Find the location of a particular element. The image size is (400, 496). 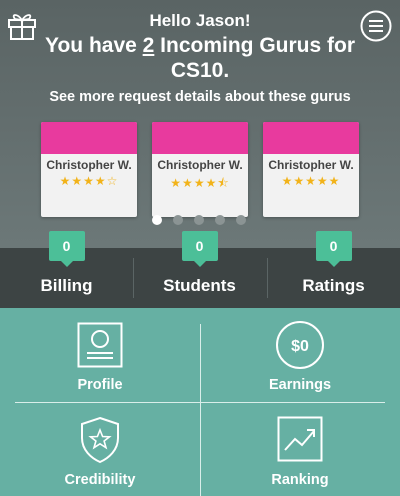

tile-profile: Profile is located at coordinates (100, 355).